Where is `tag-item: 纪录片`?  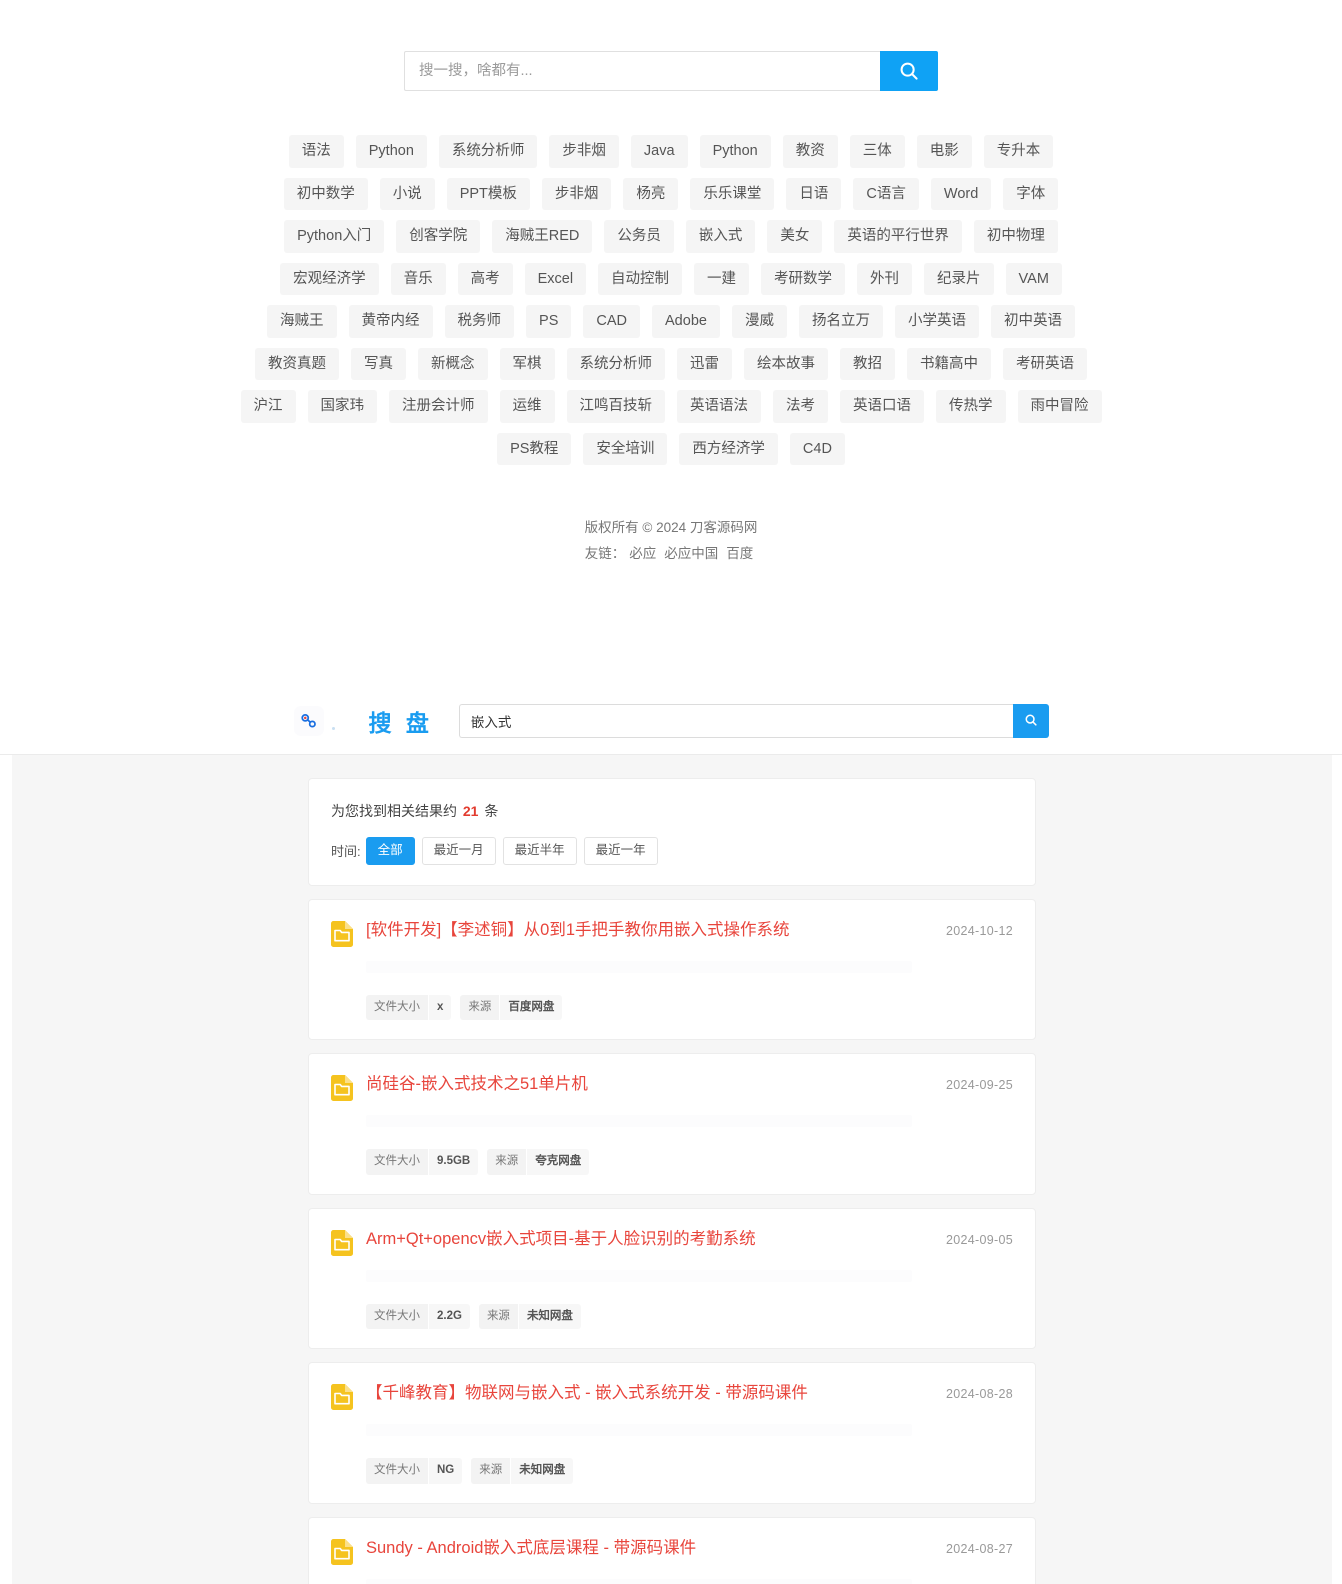 tag-item: 纪录片 is located at coordinates (959, 278).